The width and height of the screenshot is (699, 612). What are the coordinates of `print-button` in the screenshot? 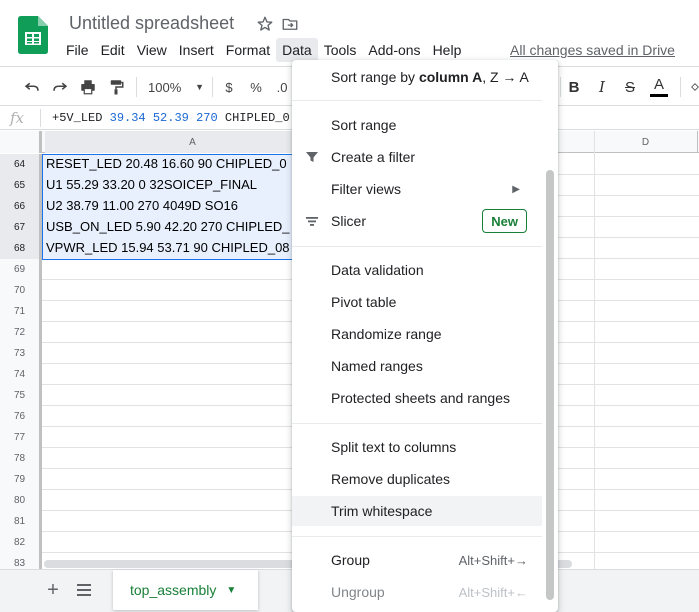 It's located at (88, 87).